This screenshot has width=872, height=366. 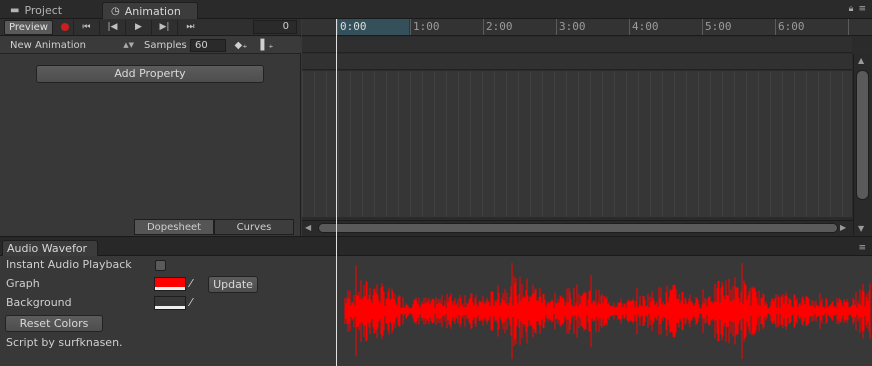 What do you see at coordinates (577, 45) in the screenshot?
I see `event-row` at bounding box center [577, 45].